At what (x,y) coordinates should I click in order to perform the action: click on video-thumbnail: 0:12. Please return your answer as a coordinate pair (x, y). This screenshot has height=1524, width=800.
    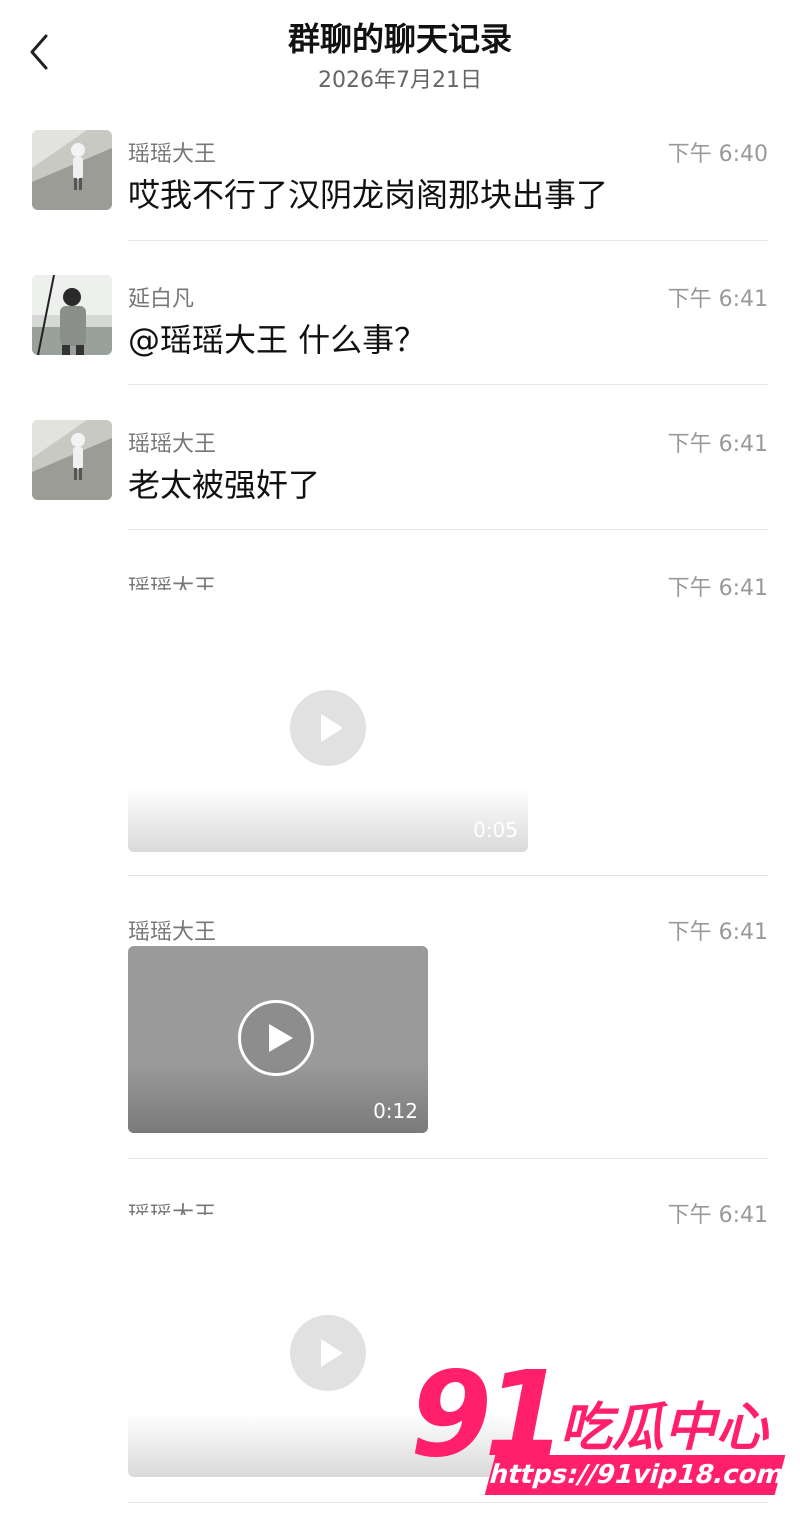
    Looking at the image, I should click on (278, 1039).